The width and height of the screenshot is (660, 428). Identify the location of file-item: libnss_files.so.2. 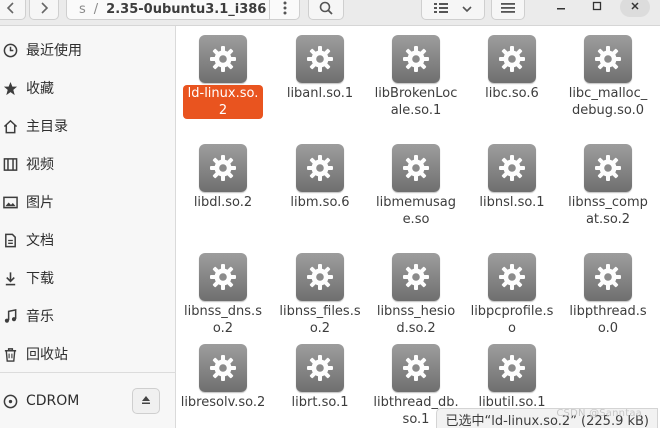
(320, 295).